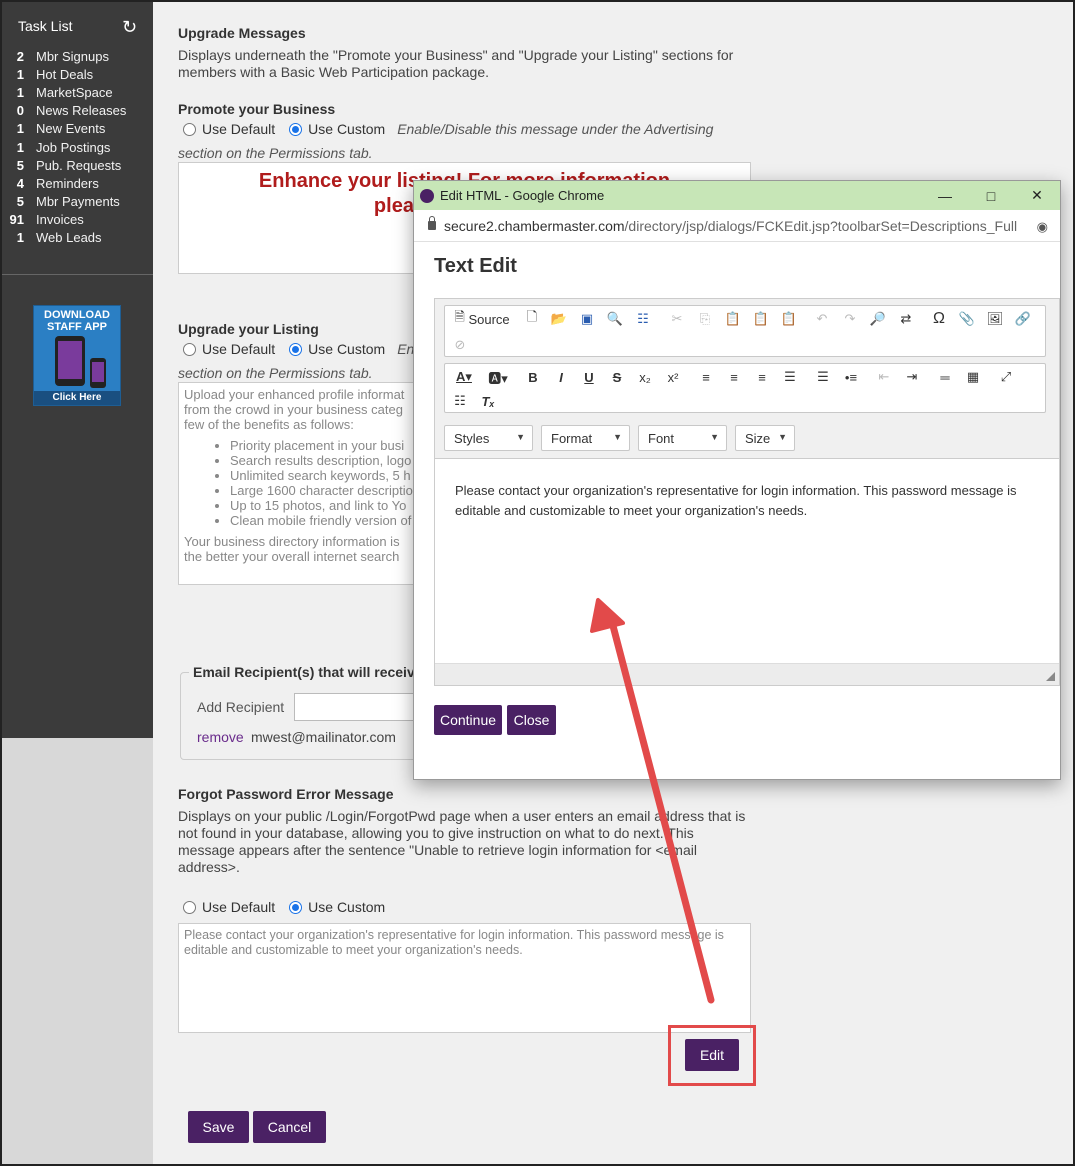 This screenshot has height=1166, width=1075. Describe the element at coordinates (615, 319) in the screenshot. I see `preview-icon: 🔍` at that location.